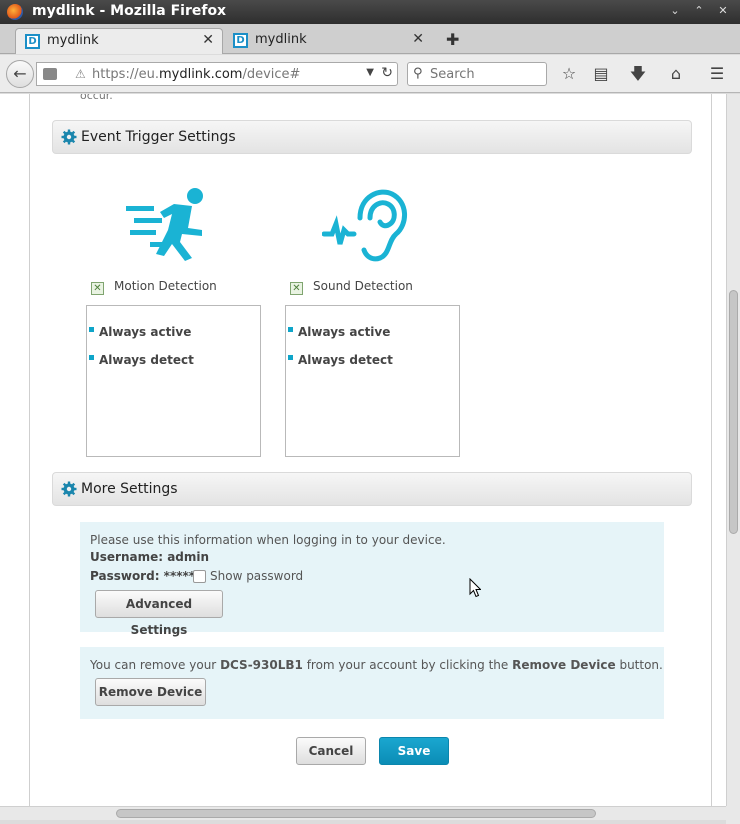  Describe the element at coordinates (150, 692) in the screenshot. I see `remove-device-button: Remove Device` at that location.